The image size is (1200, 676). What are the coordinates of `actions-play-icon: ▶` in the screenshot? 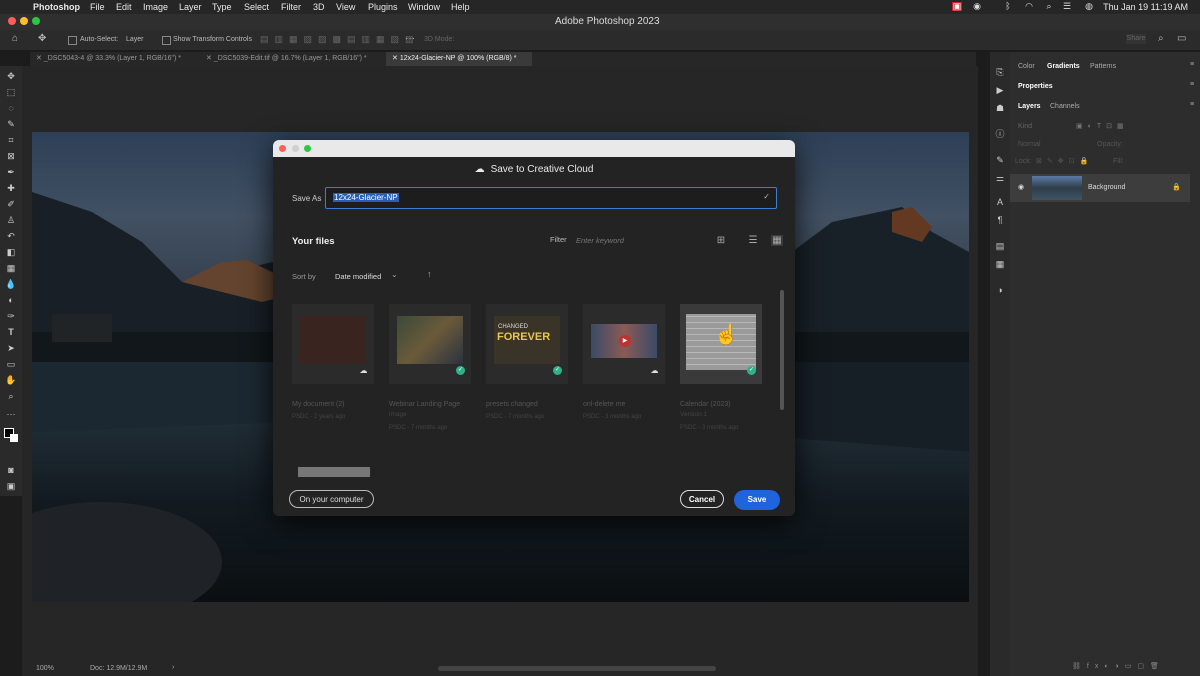 It's located at (1000, 90).